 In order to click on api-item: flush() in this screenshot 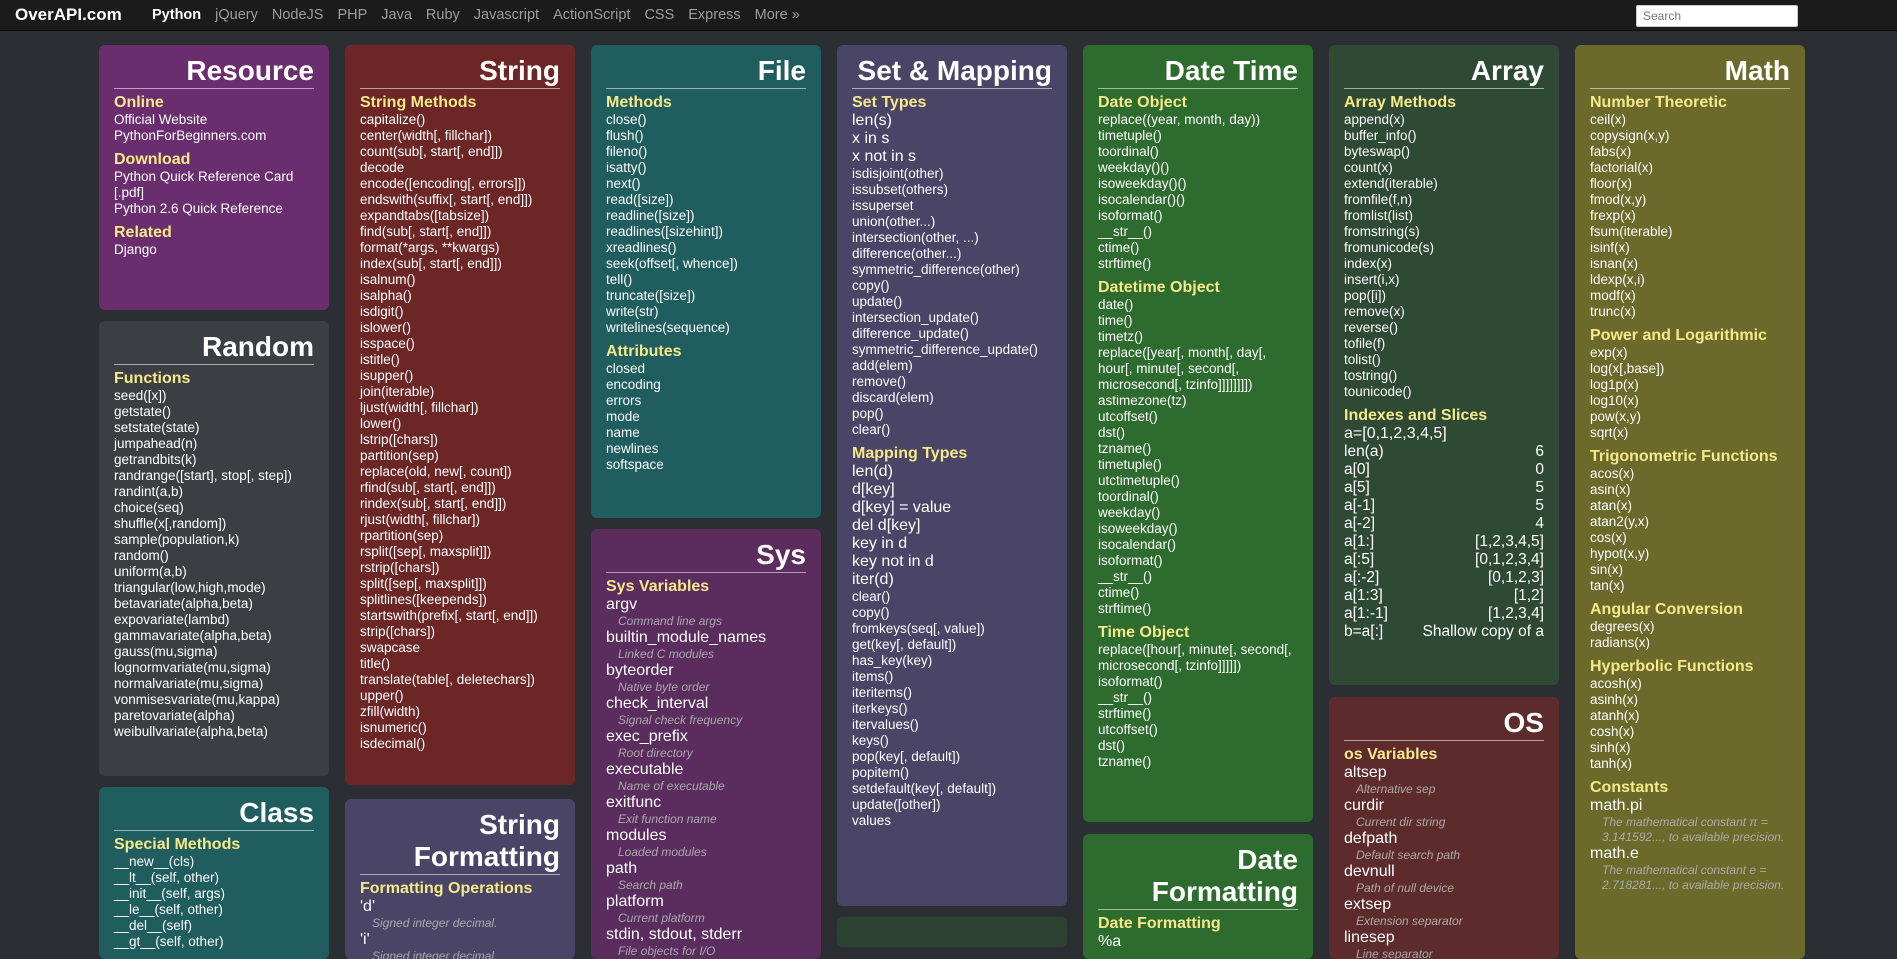, I will do `click(706, 136)`.